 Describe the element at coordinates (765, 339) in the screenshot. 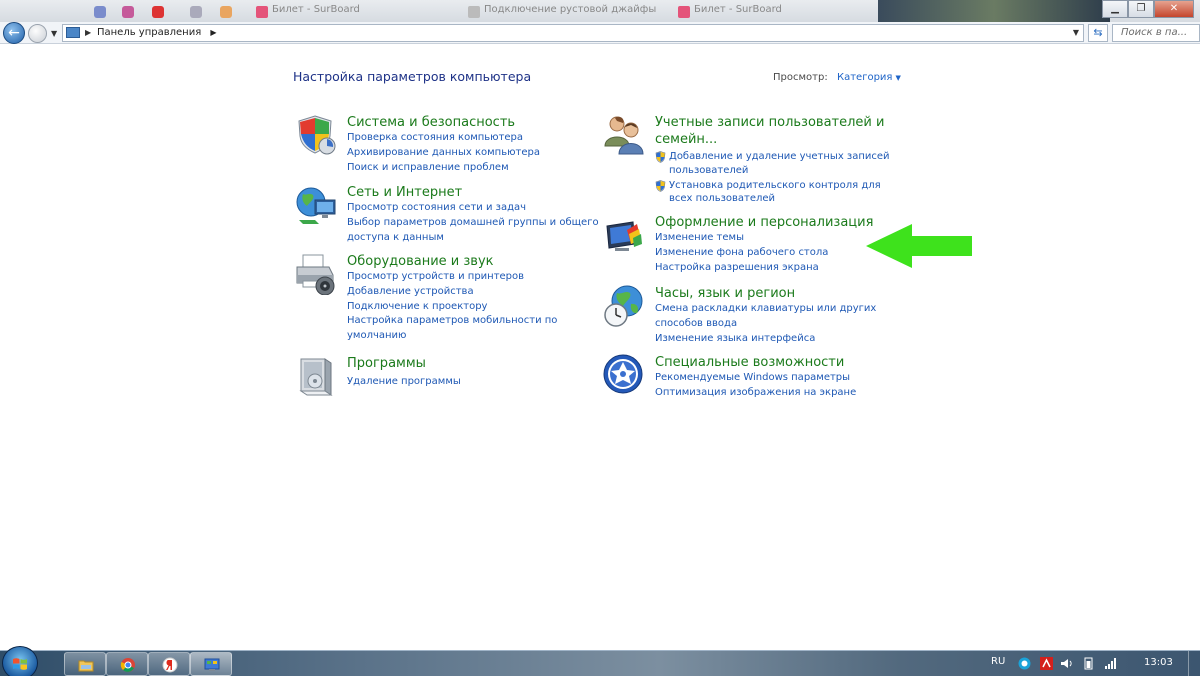

I see `task-link: Изменение языка интерфейса` at that location.